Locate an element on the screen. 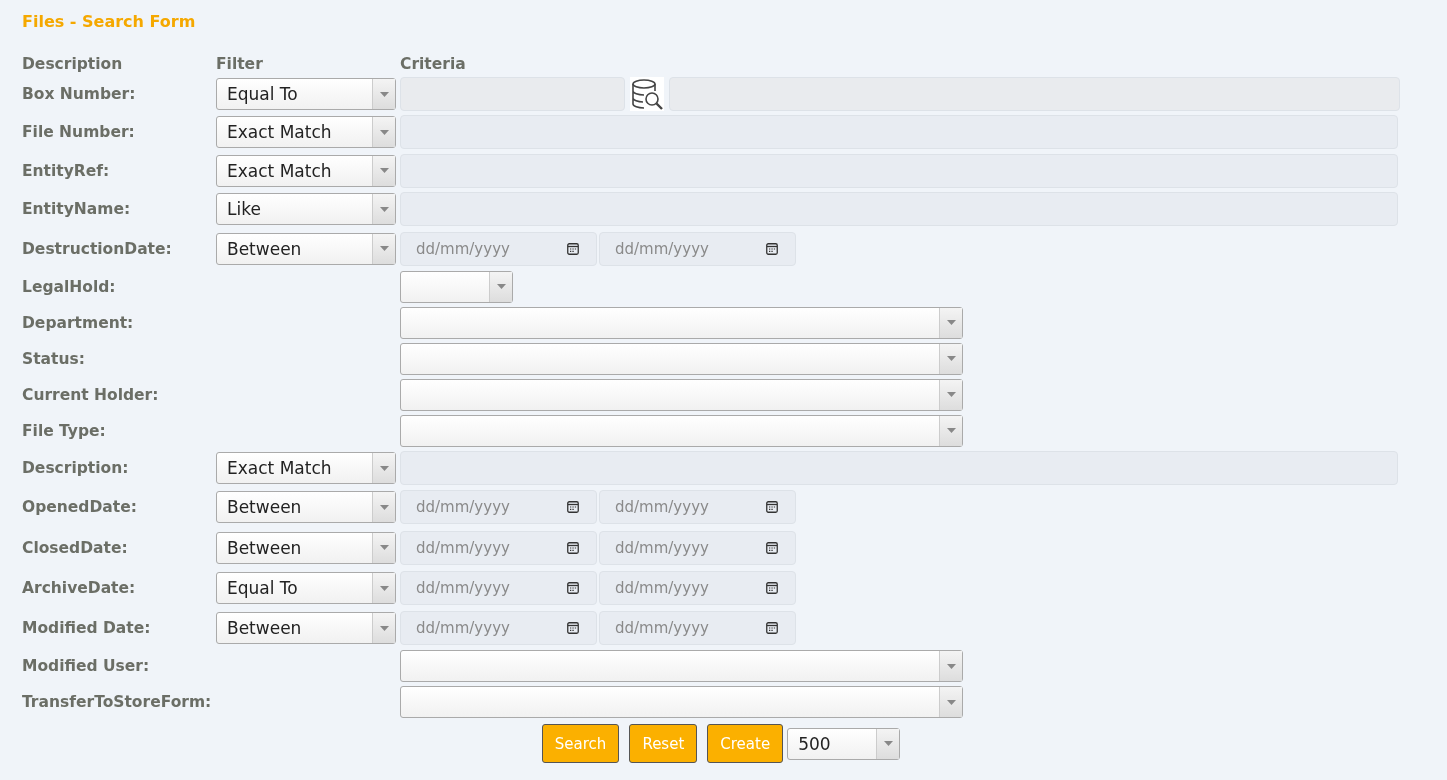 Image resolution: width=1447 pixels, height=780 pixels. field-label: Modified Date: is located at coordinates (87, 628).